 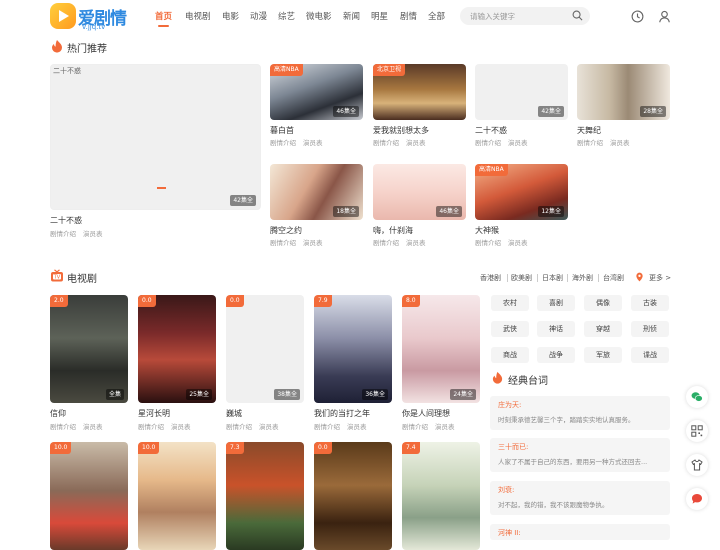 What do you see at coordinates (697, 431) in the screenshot?
I see `qrcode-button` at bounding box center [697, 431].